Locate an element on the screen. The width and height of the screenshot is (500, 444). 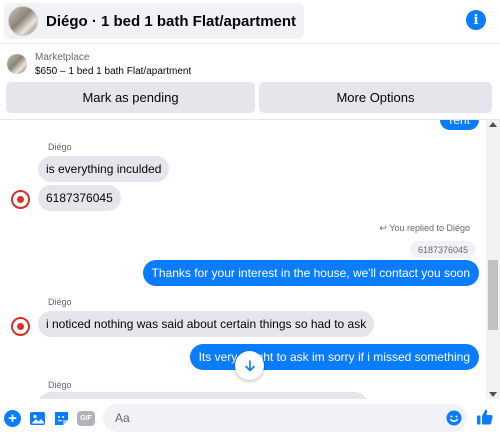
message-input is located at coordinates (285, 418).